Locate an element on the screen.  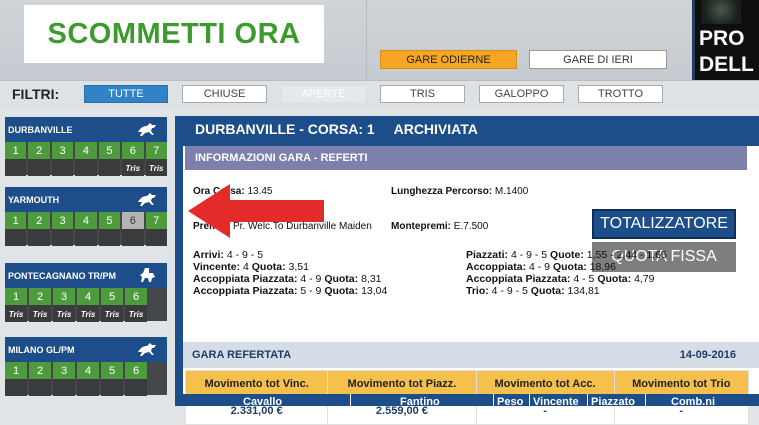
quota-value: 134,81 is located at coordinates (583, 291).